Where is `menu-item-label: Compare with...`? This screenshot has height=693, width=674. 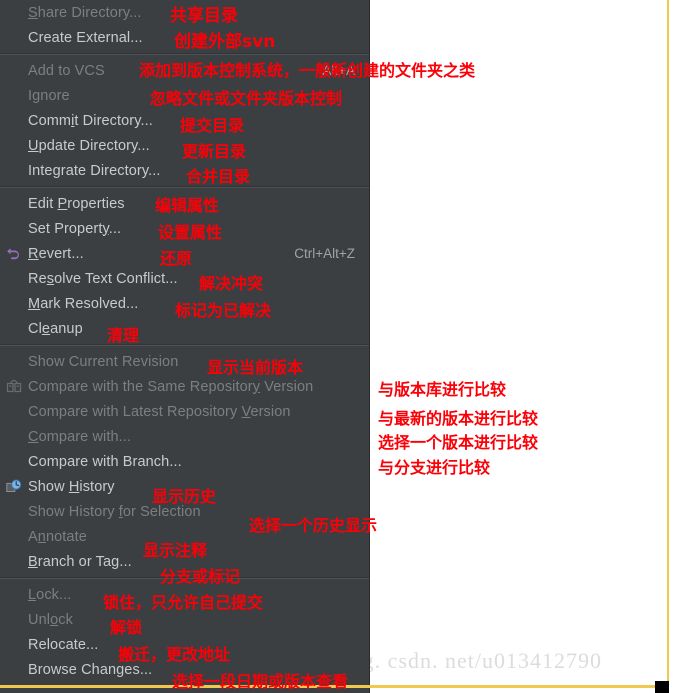
menu-item-label: Compare with... is located at coordinates (80, 436).